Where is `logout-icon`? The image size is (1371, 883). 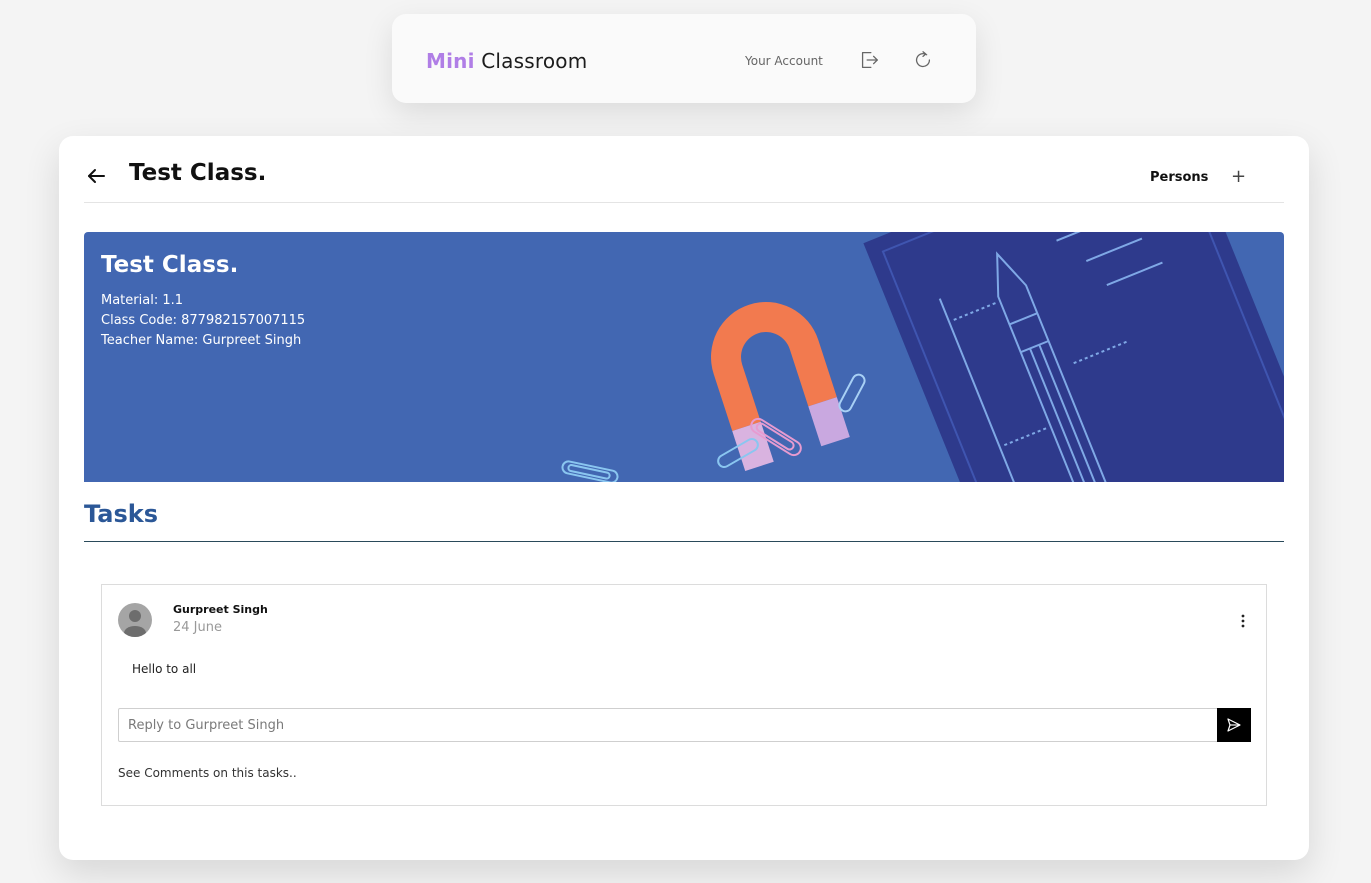 logout-icon is located at coordinates (869, 60).